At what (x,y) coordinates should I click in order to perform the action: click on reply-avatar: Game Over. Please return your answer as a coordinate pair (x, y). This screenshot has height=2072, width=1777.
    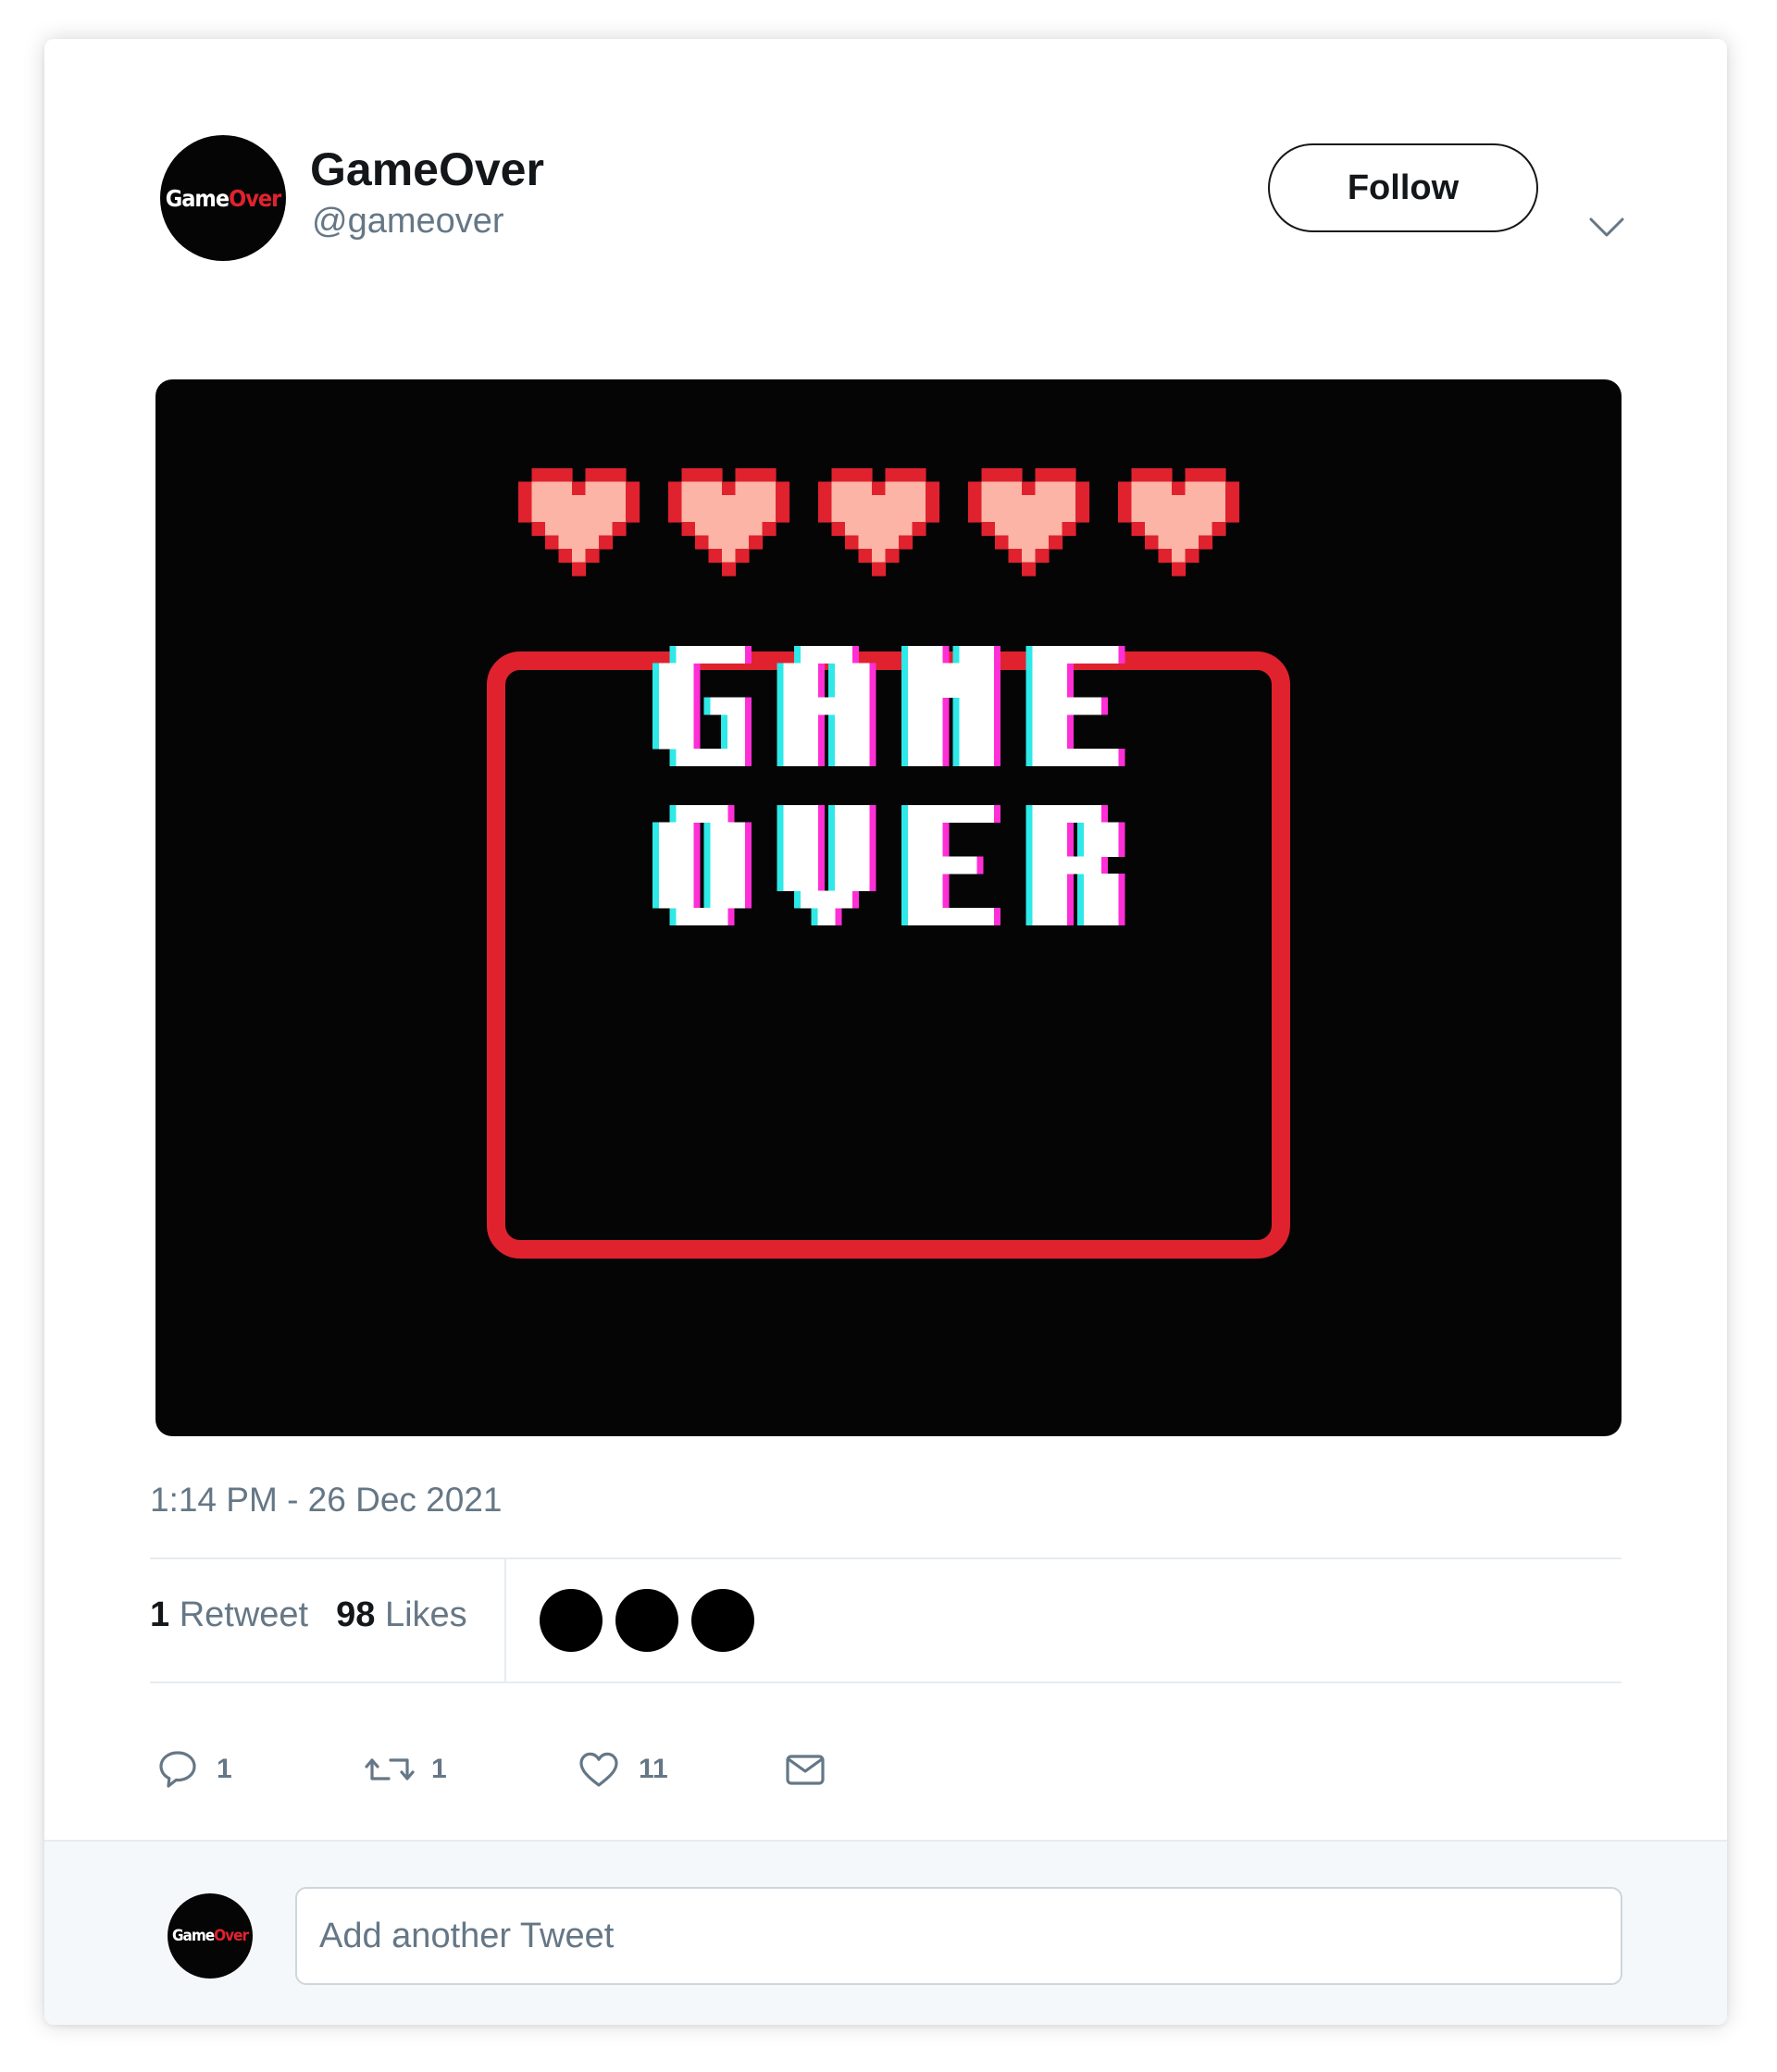
    Looking at the image, I should click on (210, 1936).